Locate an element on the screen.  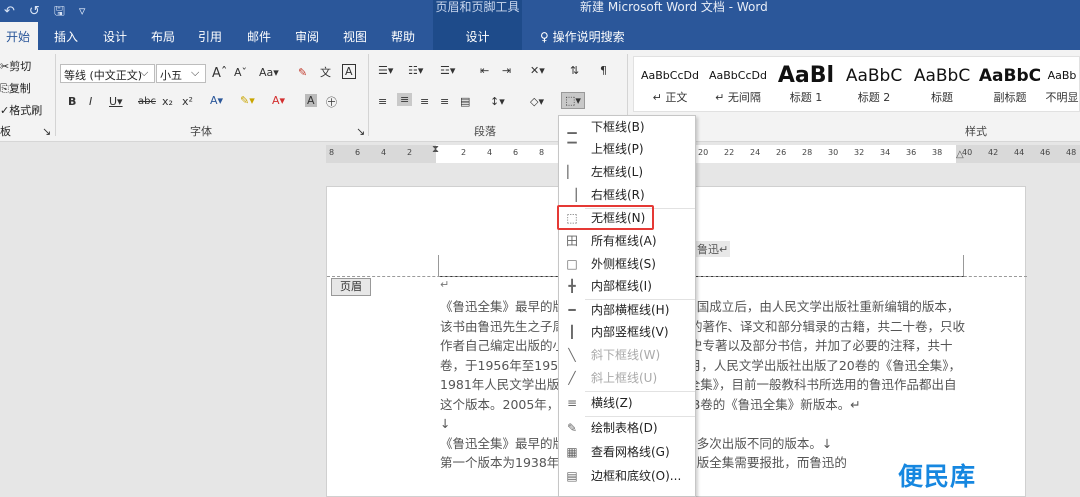
font-group-label: 字体 is located at coordinates (201, 131).